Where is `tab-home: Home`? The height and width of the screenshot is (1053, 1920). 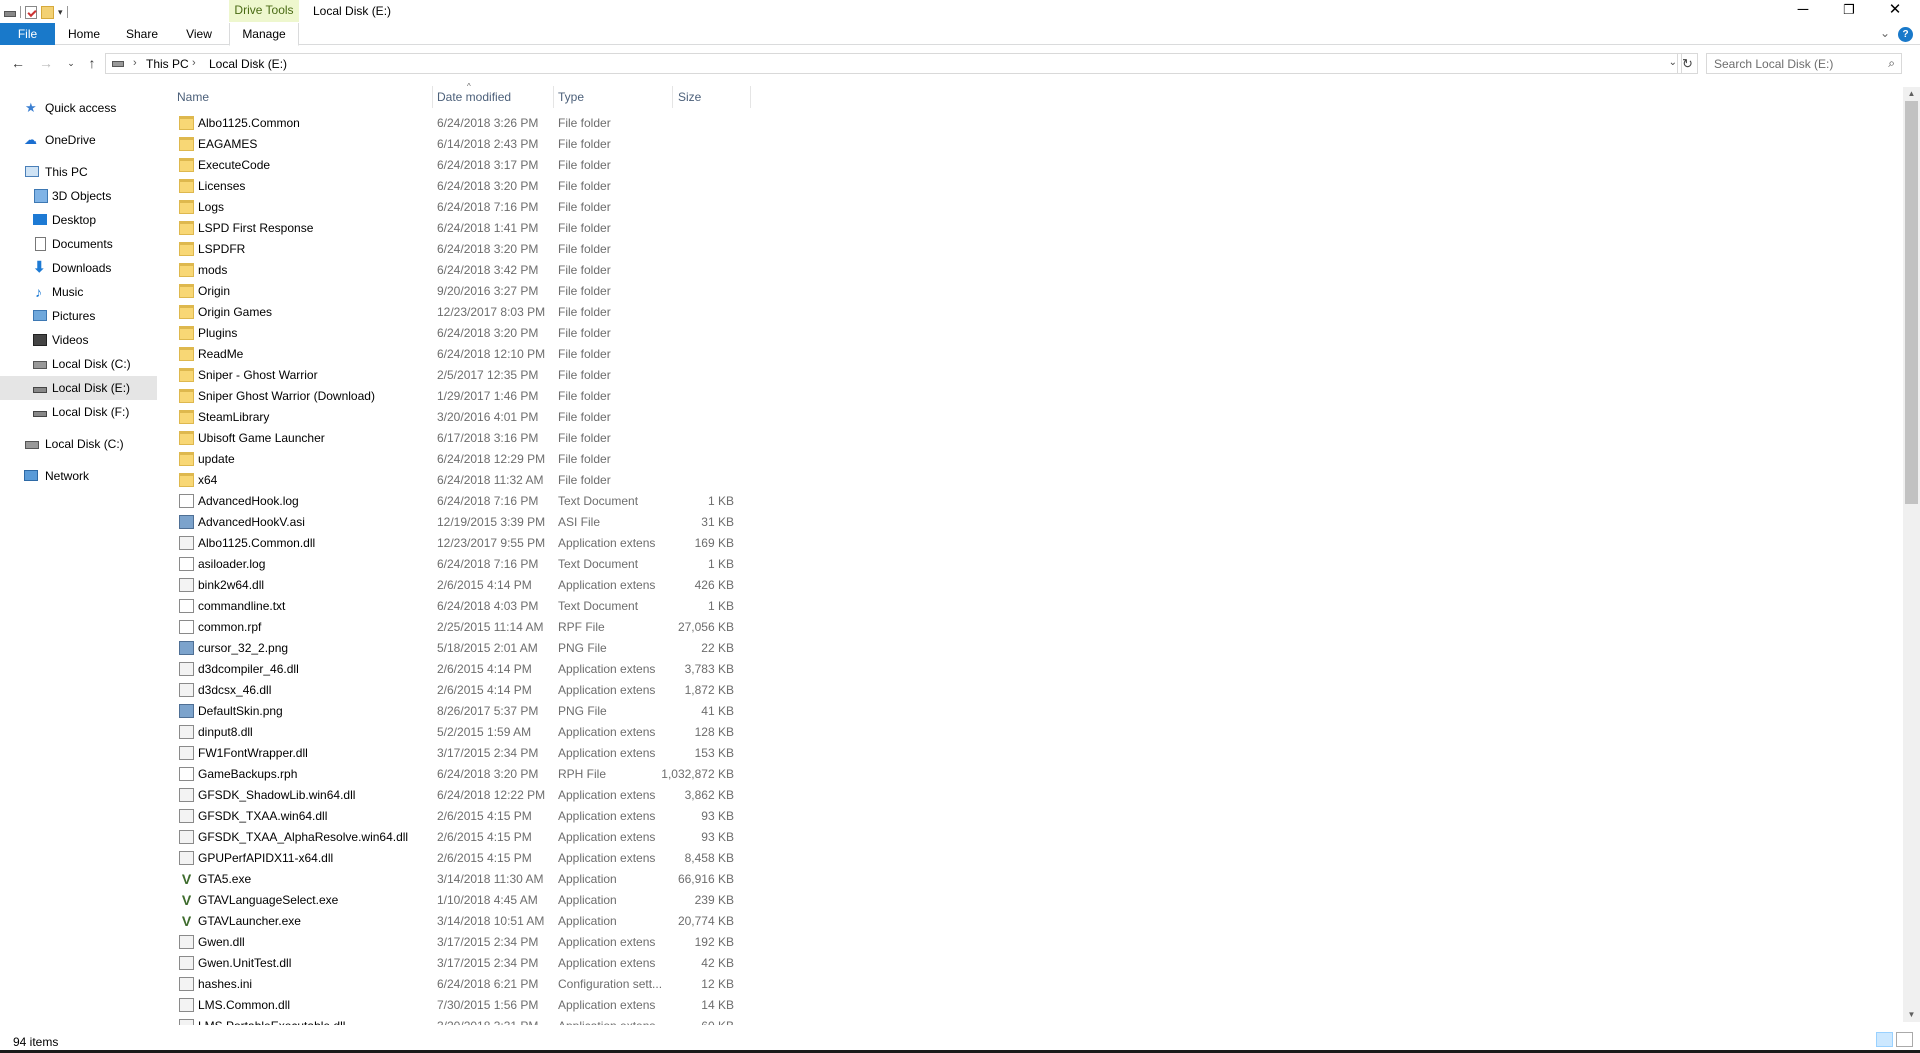
tab-home: Home is located at coordinates (84, 34).